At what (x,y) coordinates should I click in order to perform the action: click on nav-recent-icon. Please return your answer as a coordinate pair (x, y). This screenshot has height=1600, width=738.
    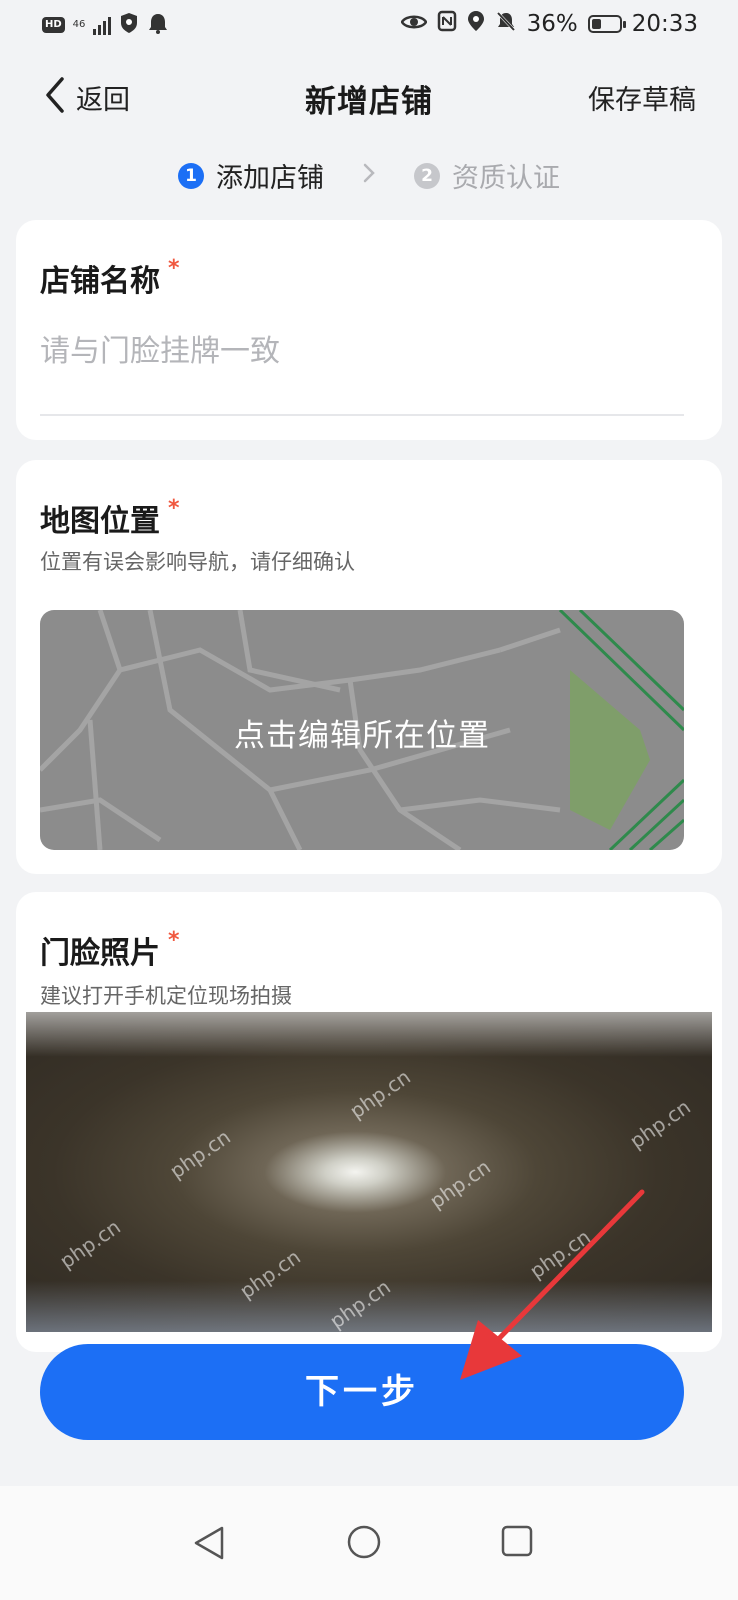
    Looking at the image, I should click on (517, 1543).